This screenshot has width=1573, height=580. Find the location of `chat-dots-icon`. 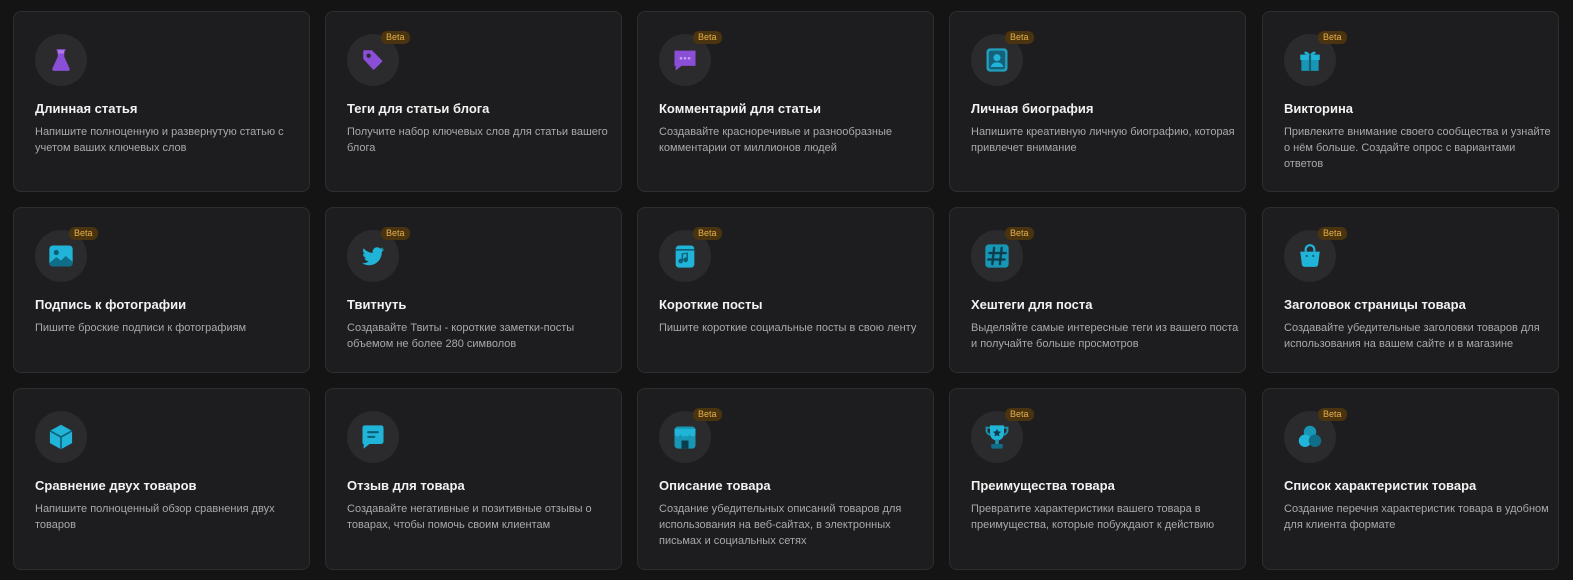

chat-dots-icon is located at coordinates (685, 60).